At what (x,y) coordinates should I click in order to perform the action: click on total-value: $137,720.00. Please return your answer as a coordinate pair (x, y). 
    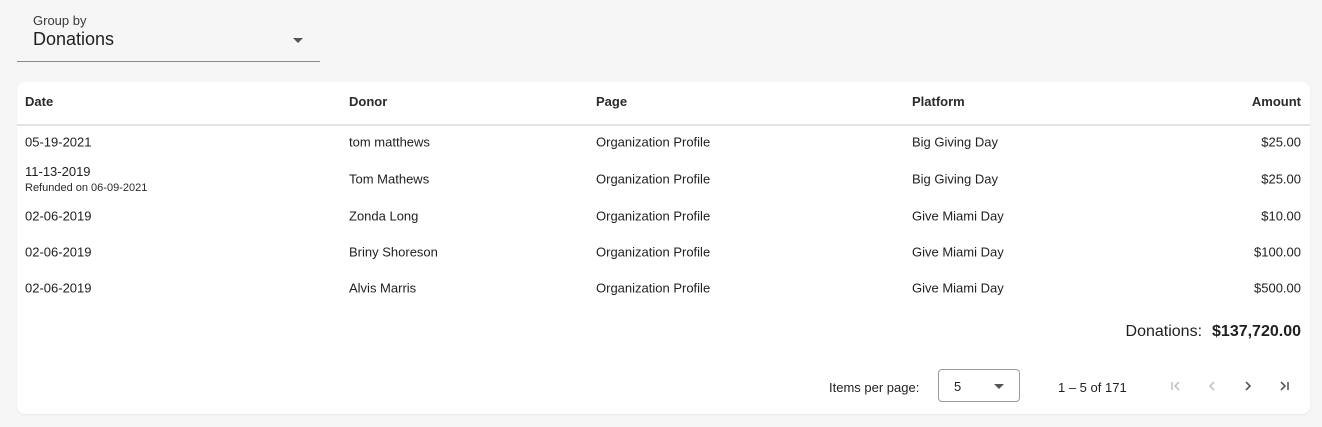
    Looking at the image, I should click on (1256, 331).